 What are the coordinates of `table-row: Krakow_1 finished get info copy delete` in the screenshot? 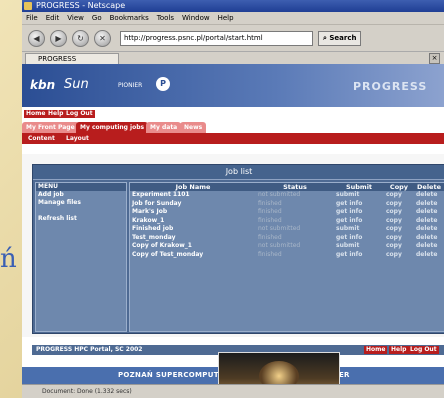 It's located at (287, 221).